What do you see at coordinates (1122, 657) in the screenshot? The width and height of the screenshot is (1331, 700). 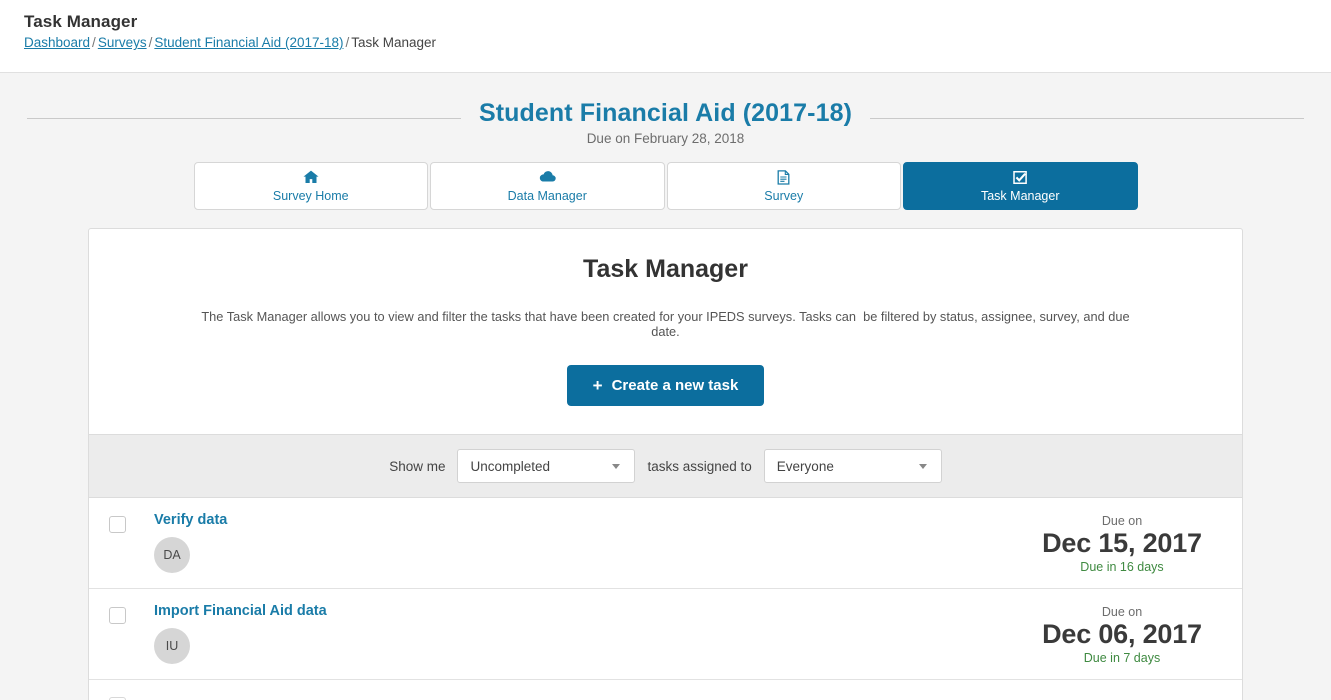 I see `due-in-label: Due in 7 days` at bounding box center [1122, 657].